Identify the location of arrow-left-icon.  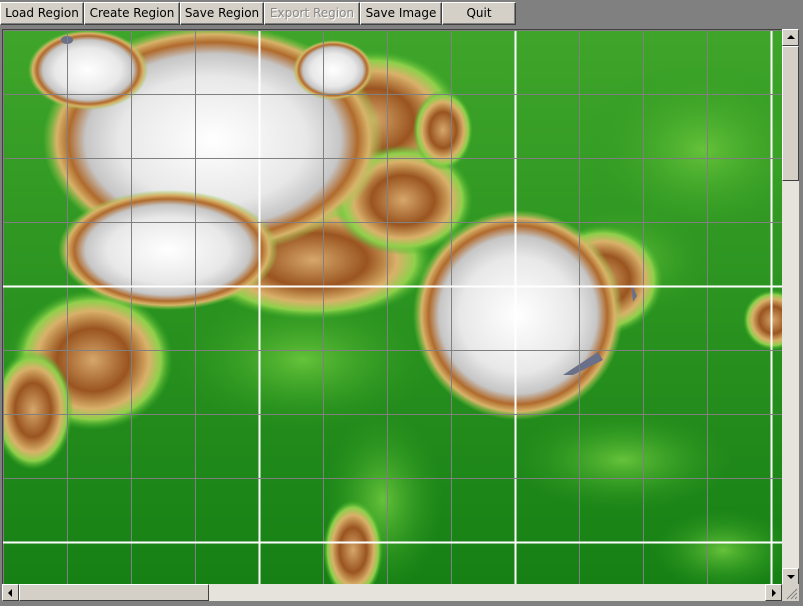
(10, 593).